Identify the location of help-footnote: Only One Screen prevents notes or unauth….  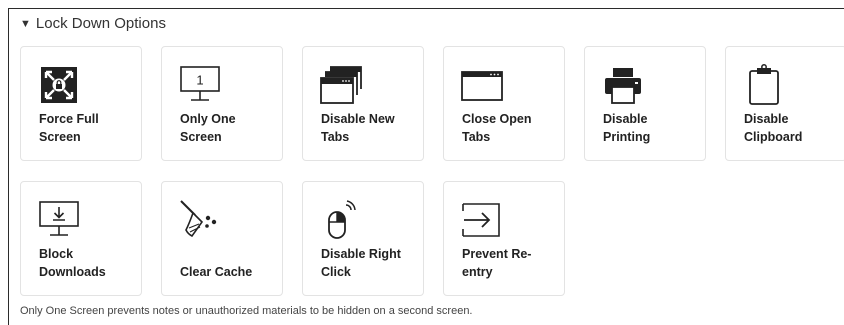
(246, 311).